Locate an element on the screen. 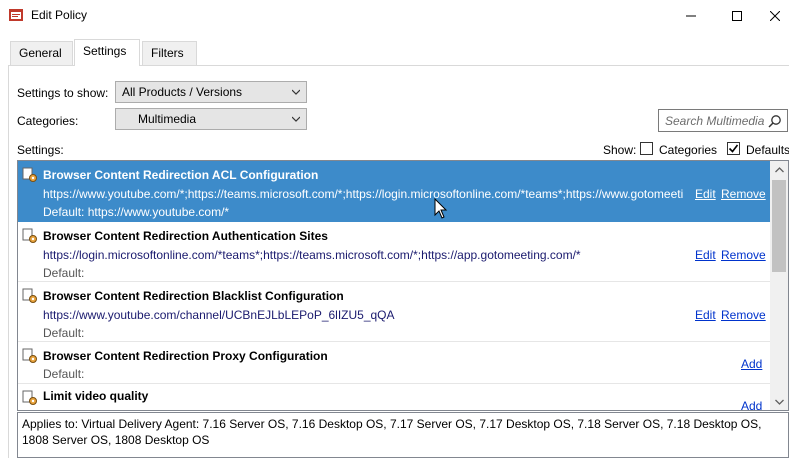 This screenshot has height=458, width=789. search-icon is located at coordinates (774, 121).